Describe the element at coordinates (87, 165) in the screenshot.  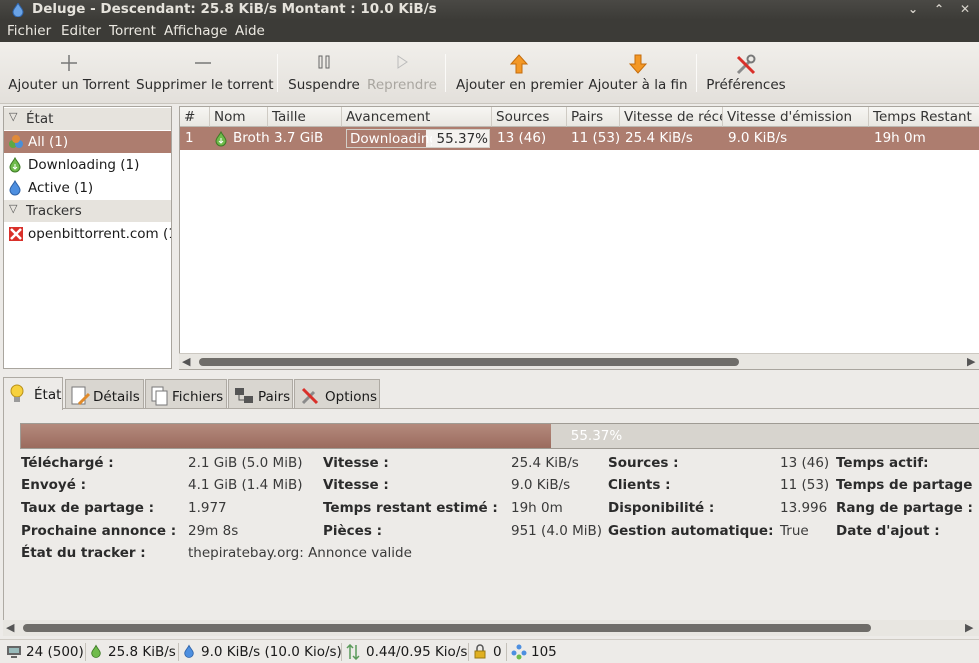
I see `sidebar-item-downloading: Downloading (1)` at that location.